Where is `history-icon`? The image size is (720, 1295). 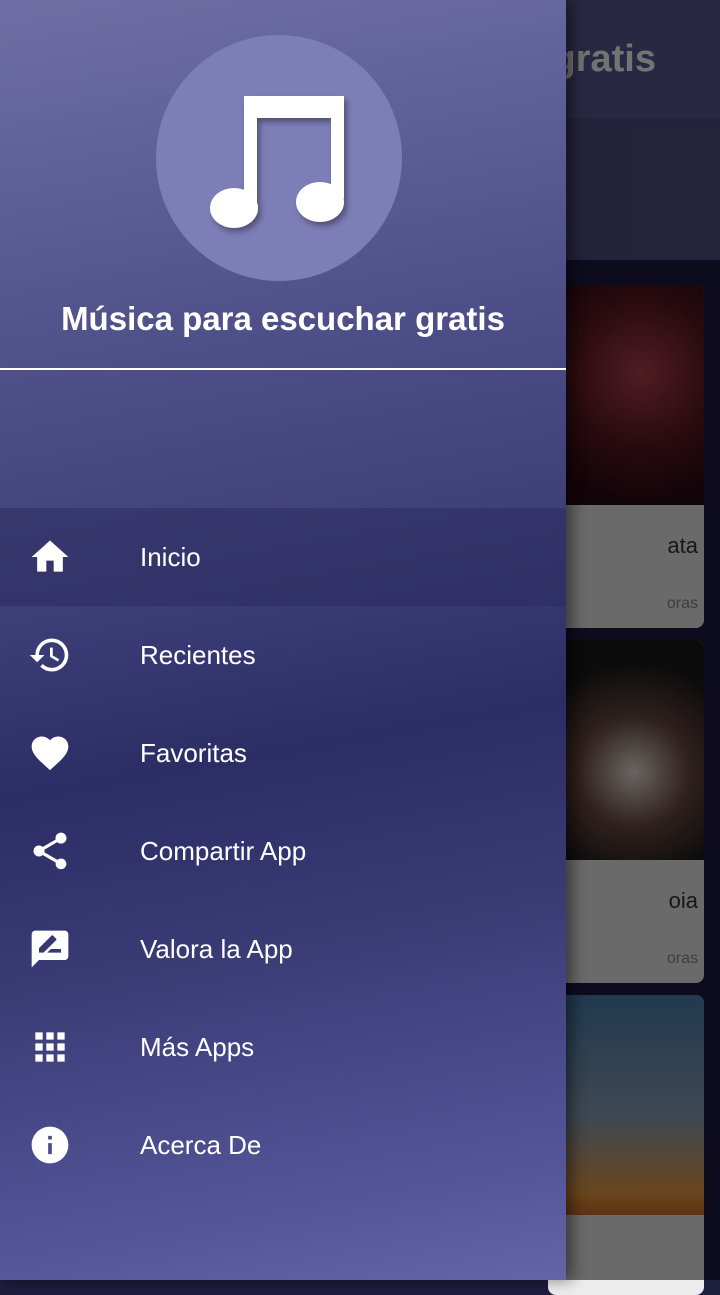 history-icon is located at coordinates (49, 655).